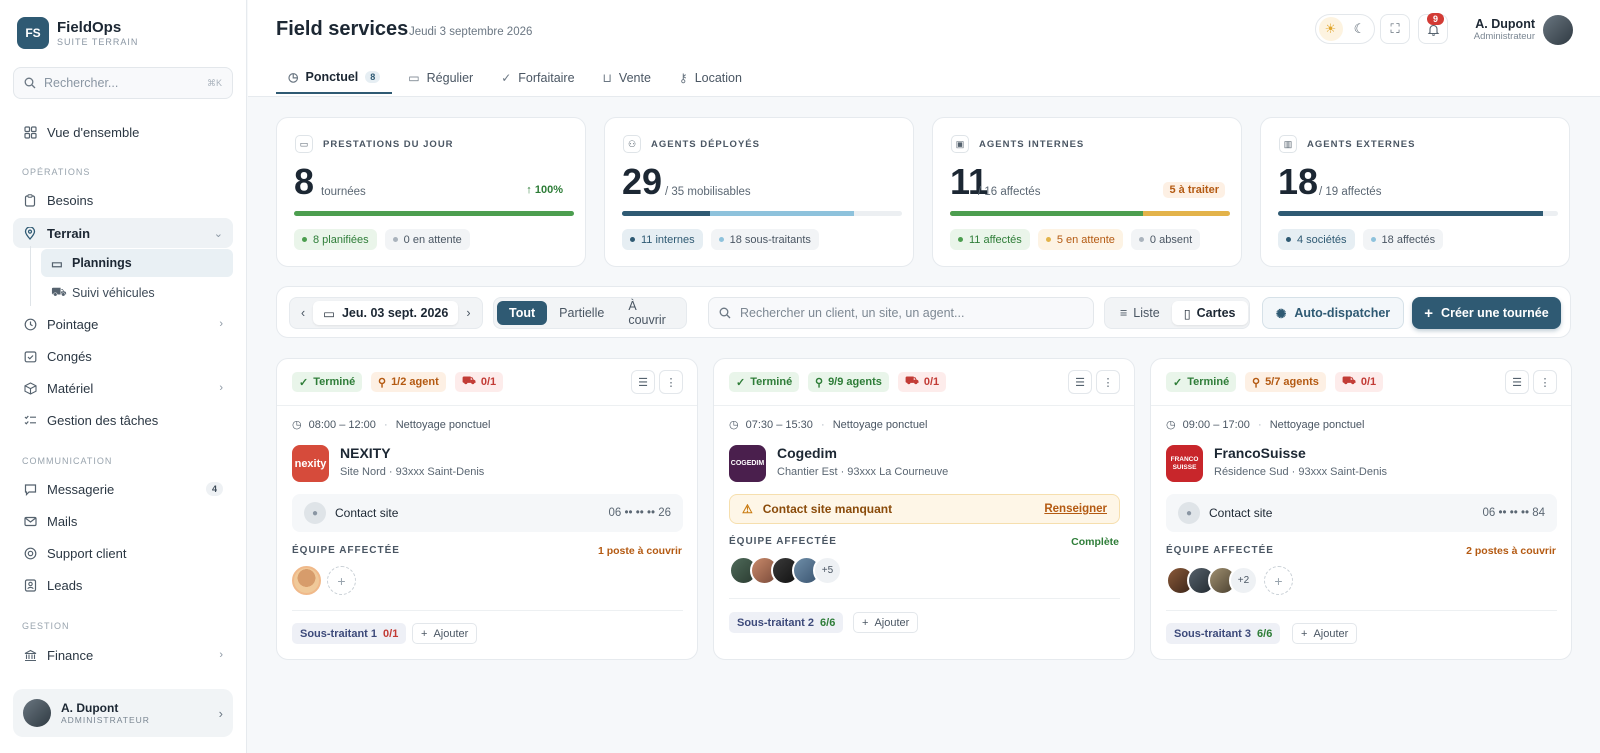 This screenshot has width=1600, height=753. I want to click on header-user: A. Dupont Administrateur, so click(1497, 29).